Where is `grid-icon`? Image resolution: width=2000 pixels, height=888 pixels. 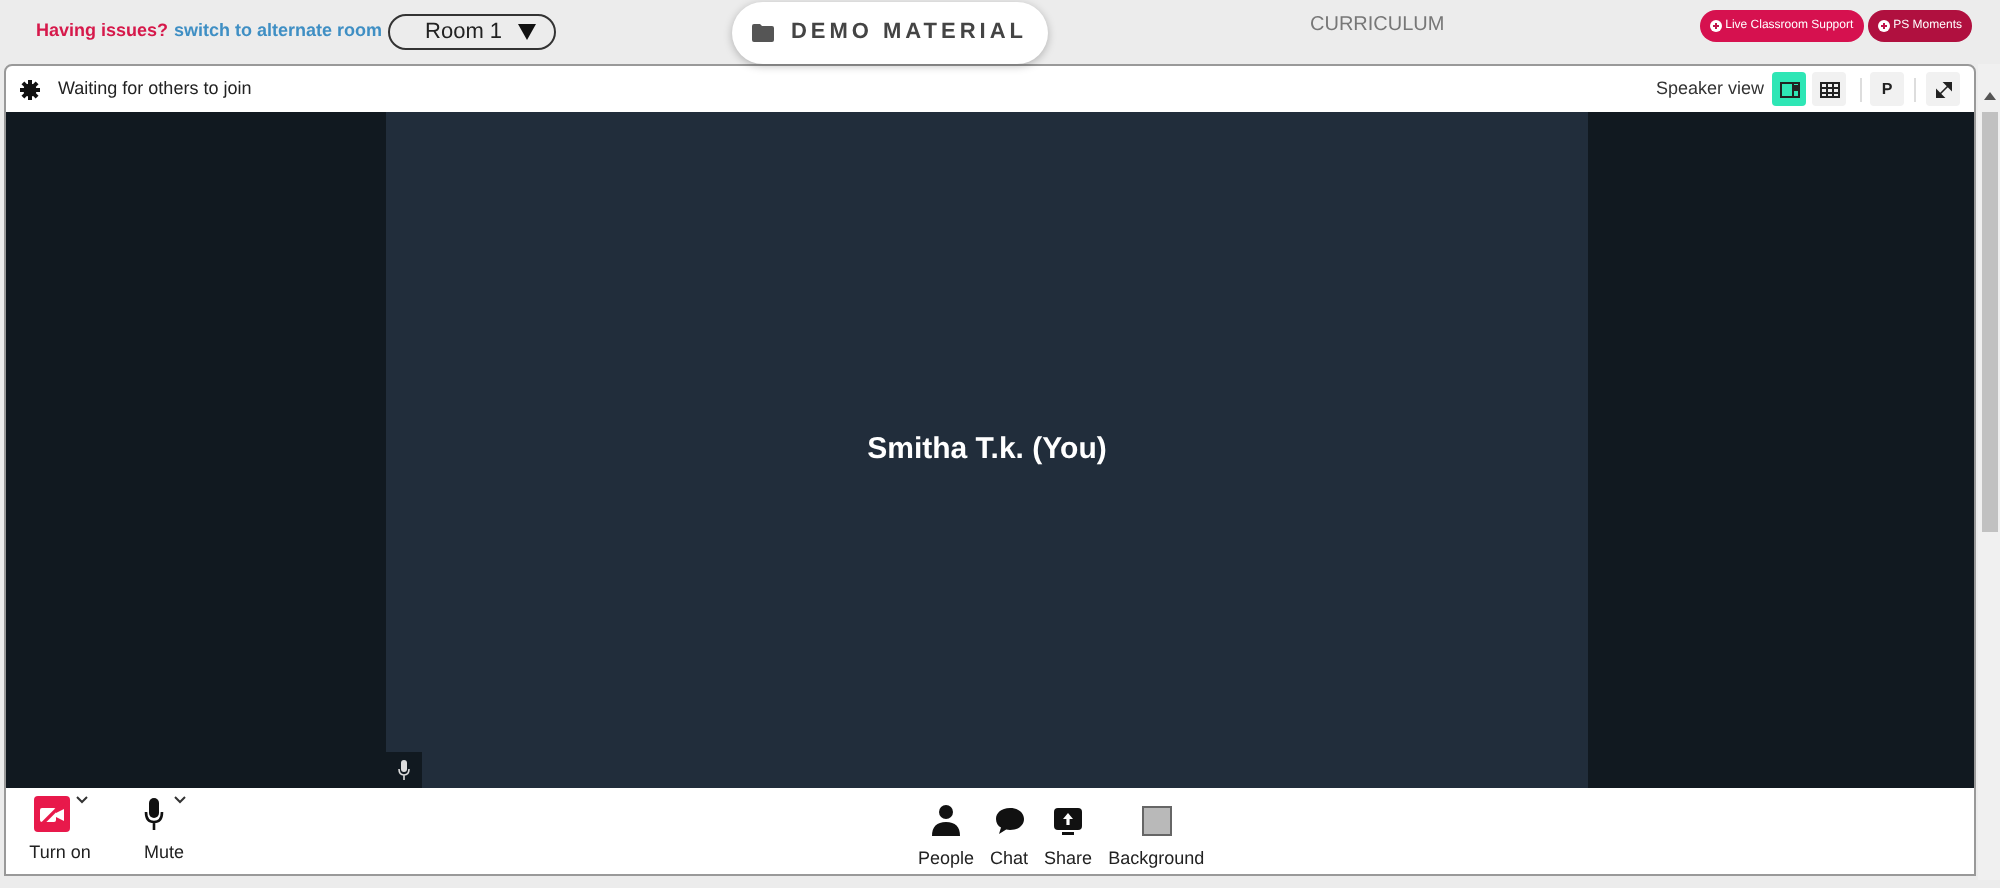 grid-icon is located at coordinates (1829, 89).